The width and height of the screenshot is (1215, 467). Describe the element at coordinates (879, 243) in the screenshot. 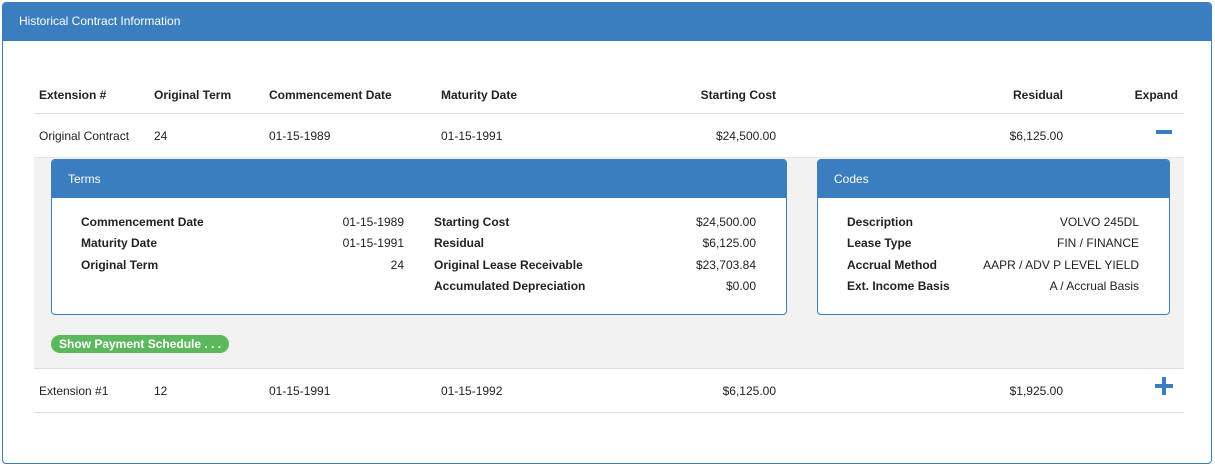

I see `codes-label: Lease Type` at that location.